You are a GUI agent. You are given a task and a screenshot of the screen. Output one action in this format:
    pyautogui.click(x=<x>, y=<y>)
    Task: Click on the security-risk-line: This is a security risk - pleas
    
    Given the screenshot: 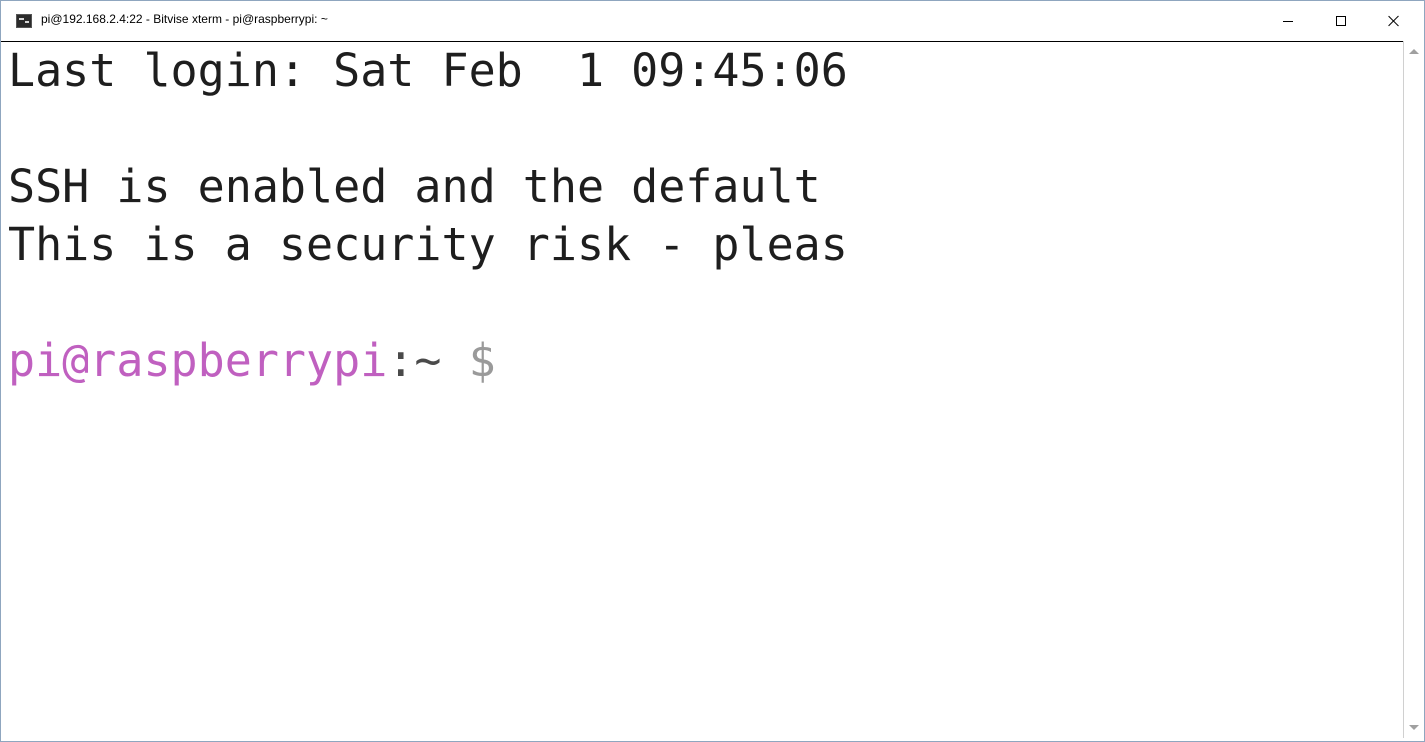 What is the action you would take?
    pyautogui.click(x=428, y=244)
    